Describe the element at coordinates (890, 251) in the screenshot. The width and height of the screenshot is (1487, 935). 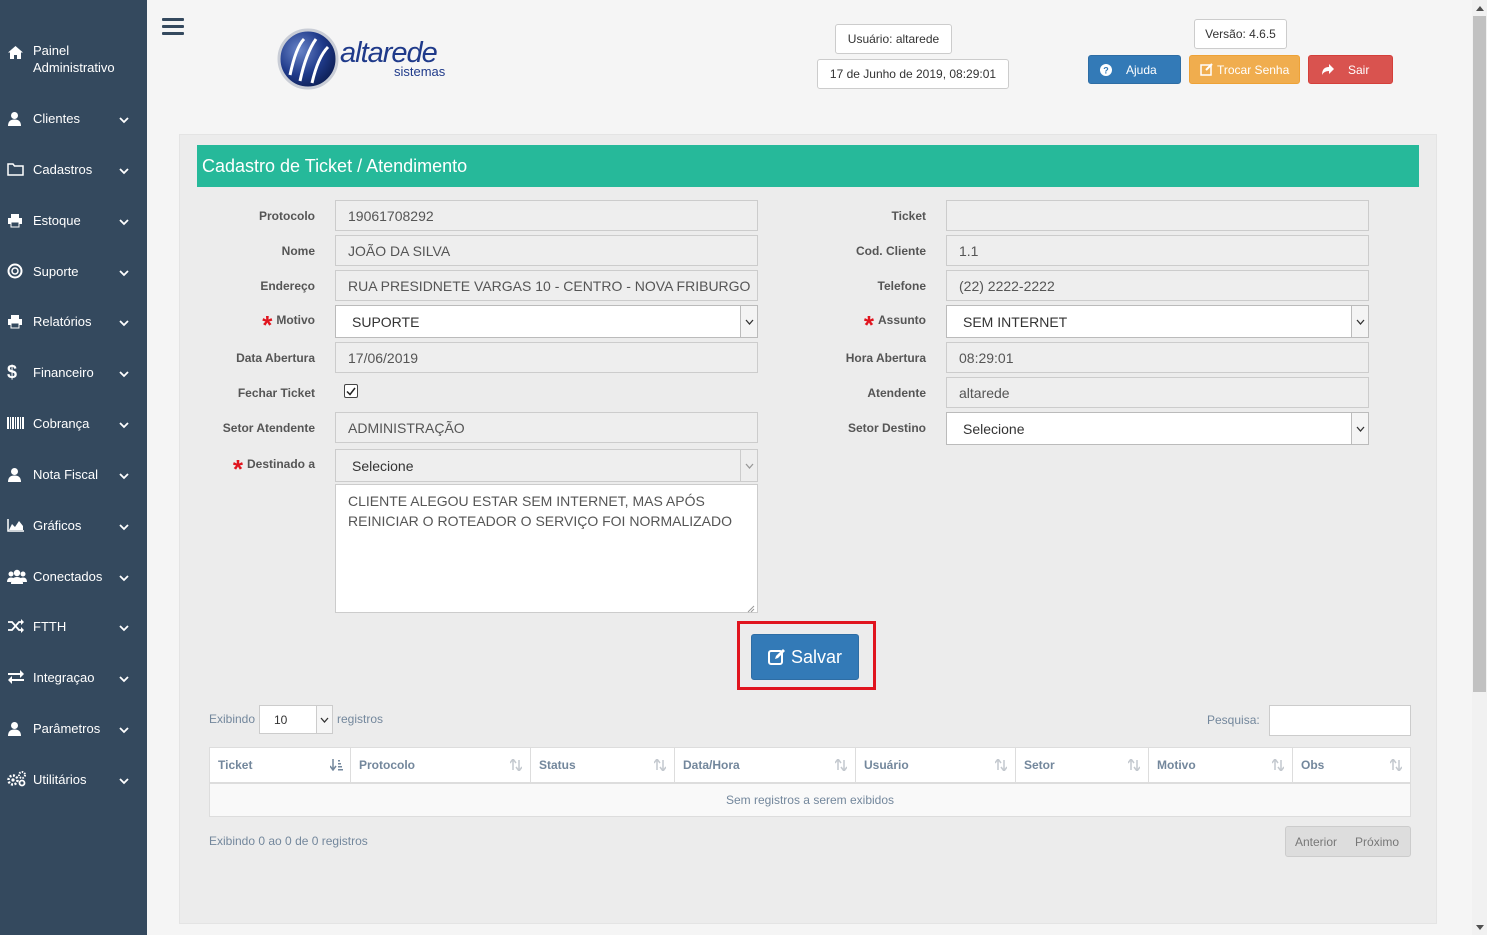
I see `cod-cliente-label: Cod. Cliente` at that location.